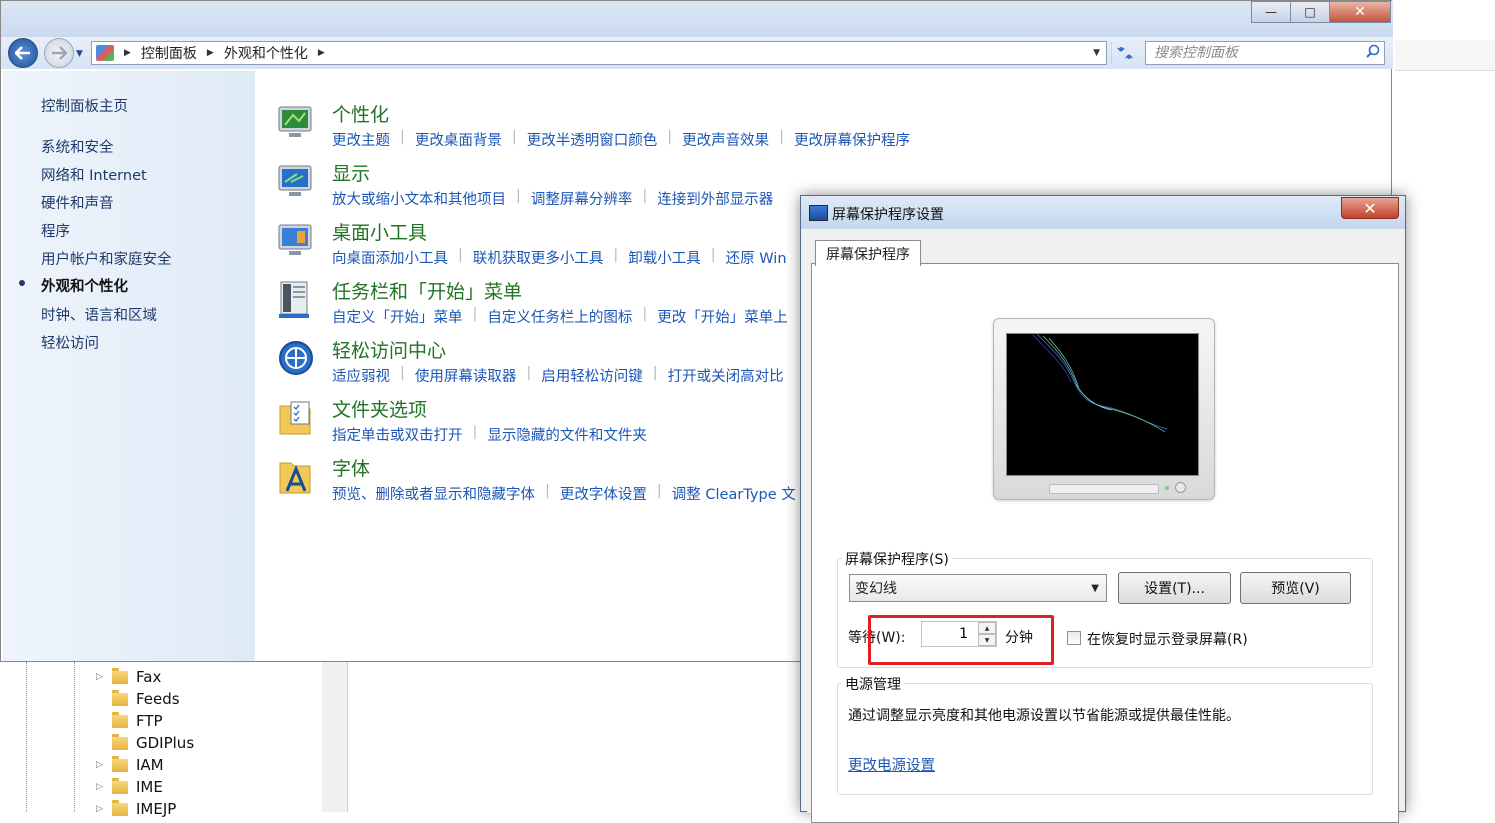 This screenshot has width=1495, height=823. Describe the element at coordinates (379, 231) in the screenshot. I see `category-title: 桌面小工具` at that location.